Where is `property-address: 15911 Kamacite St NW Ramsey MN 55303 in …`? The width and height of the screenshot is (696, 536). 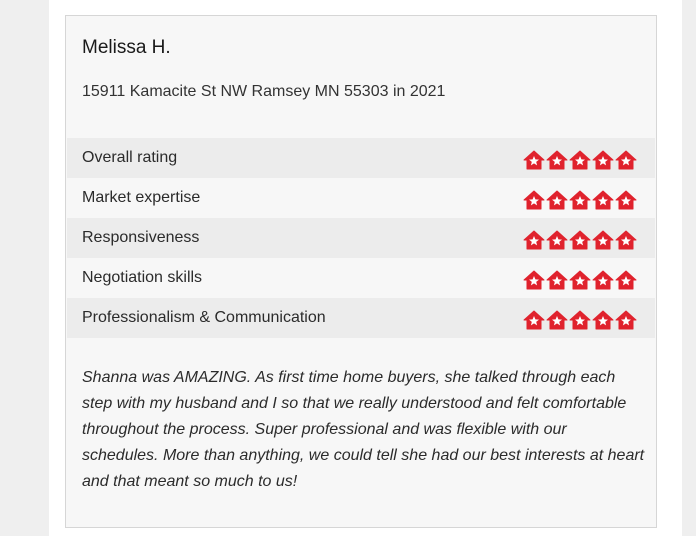
property-address: 15911 Kamacite St NW Ramsey MN 55303 in … is located at coordinates (264, 91).